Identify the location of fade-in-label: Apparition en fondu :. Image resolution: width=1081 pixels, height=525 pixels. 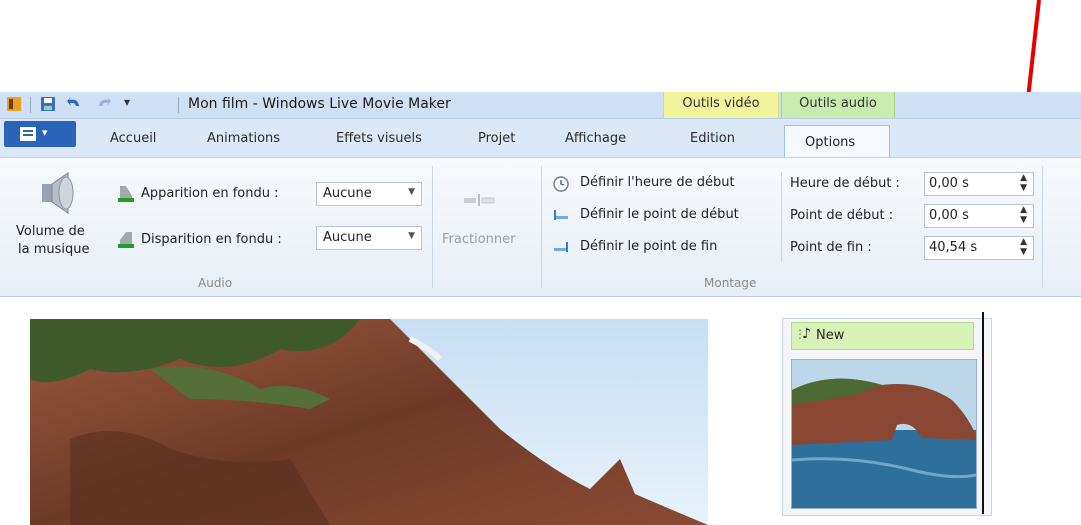
(210, 193).